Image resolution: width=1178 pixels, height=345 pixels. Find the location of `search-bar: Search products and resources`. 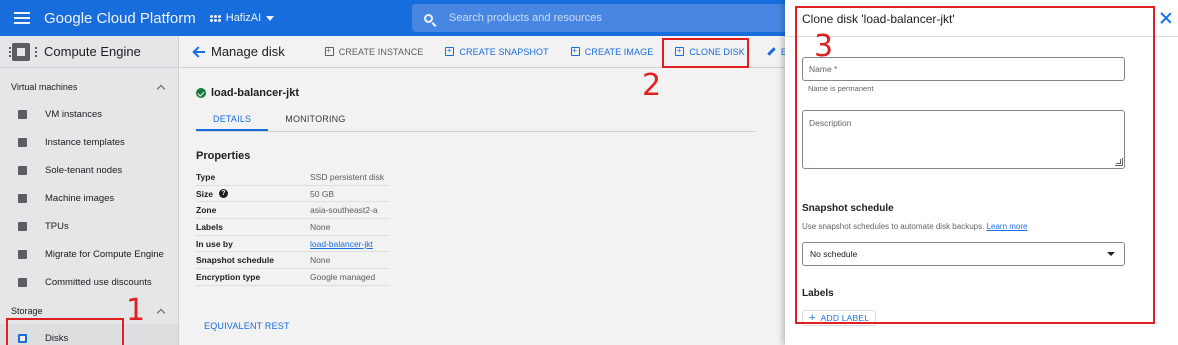

search-bar: Search products and resources is located at coordinates (598, 18).